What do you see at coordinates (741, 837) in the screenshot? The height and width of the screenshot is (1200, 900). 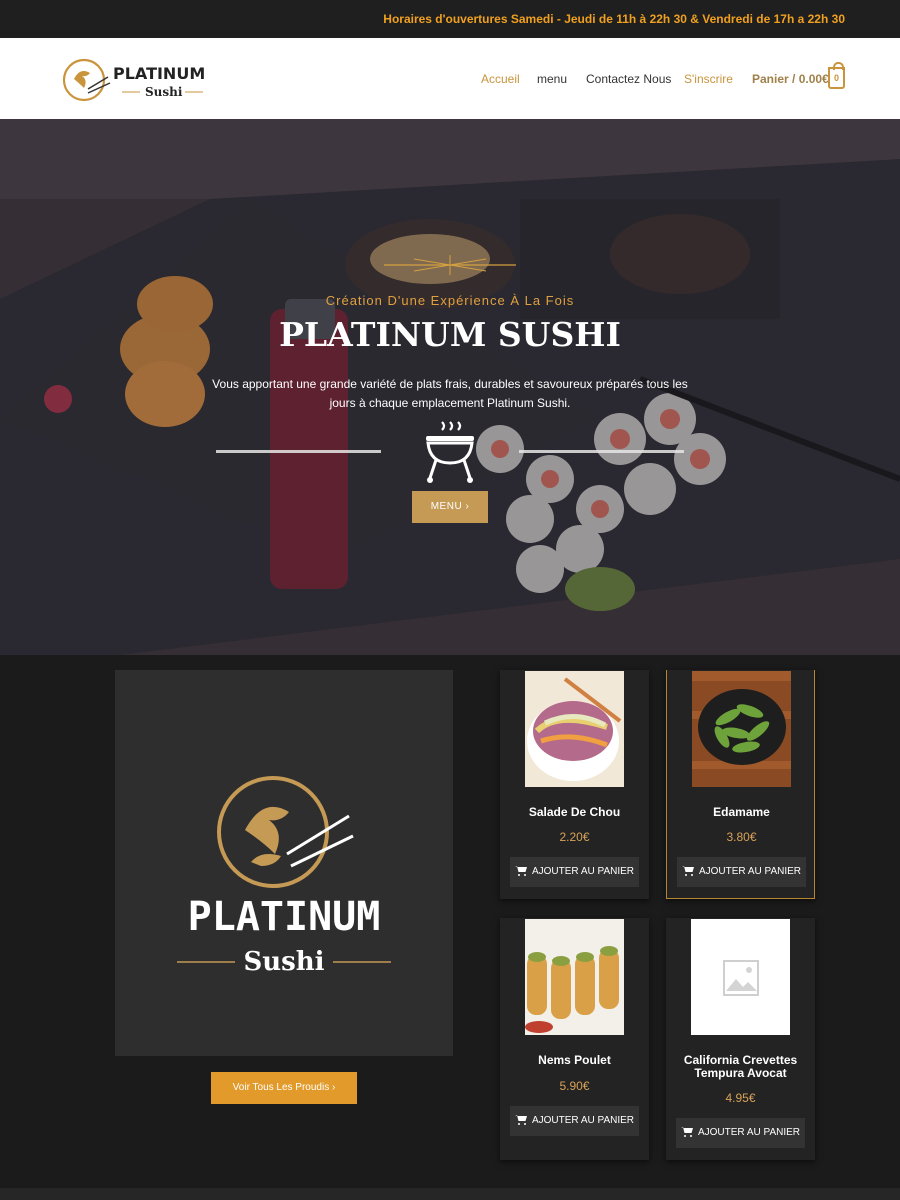 I see `product-price: 3.80€` at bounding box center [741, 837].